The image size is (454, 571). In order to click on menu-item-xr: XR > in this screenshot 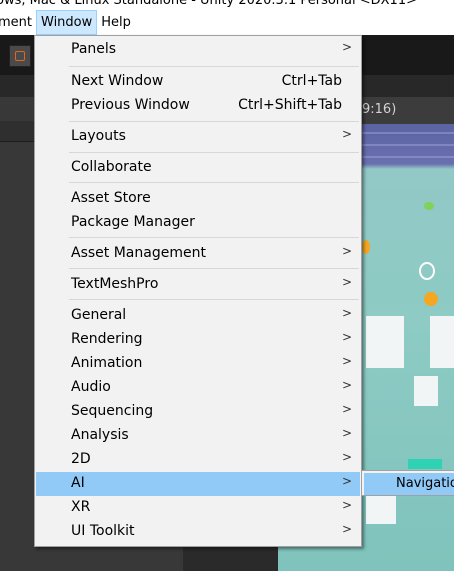, I will do `click(198, 508)`.